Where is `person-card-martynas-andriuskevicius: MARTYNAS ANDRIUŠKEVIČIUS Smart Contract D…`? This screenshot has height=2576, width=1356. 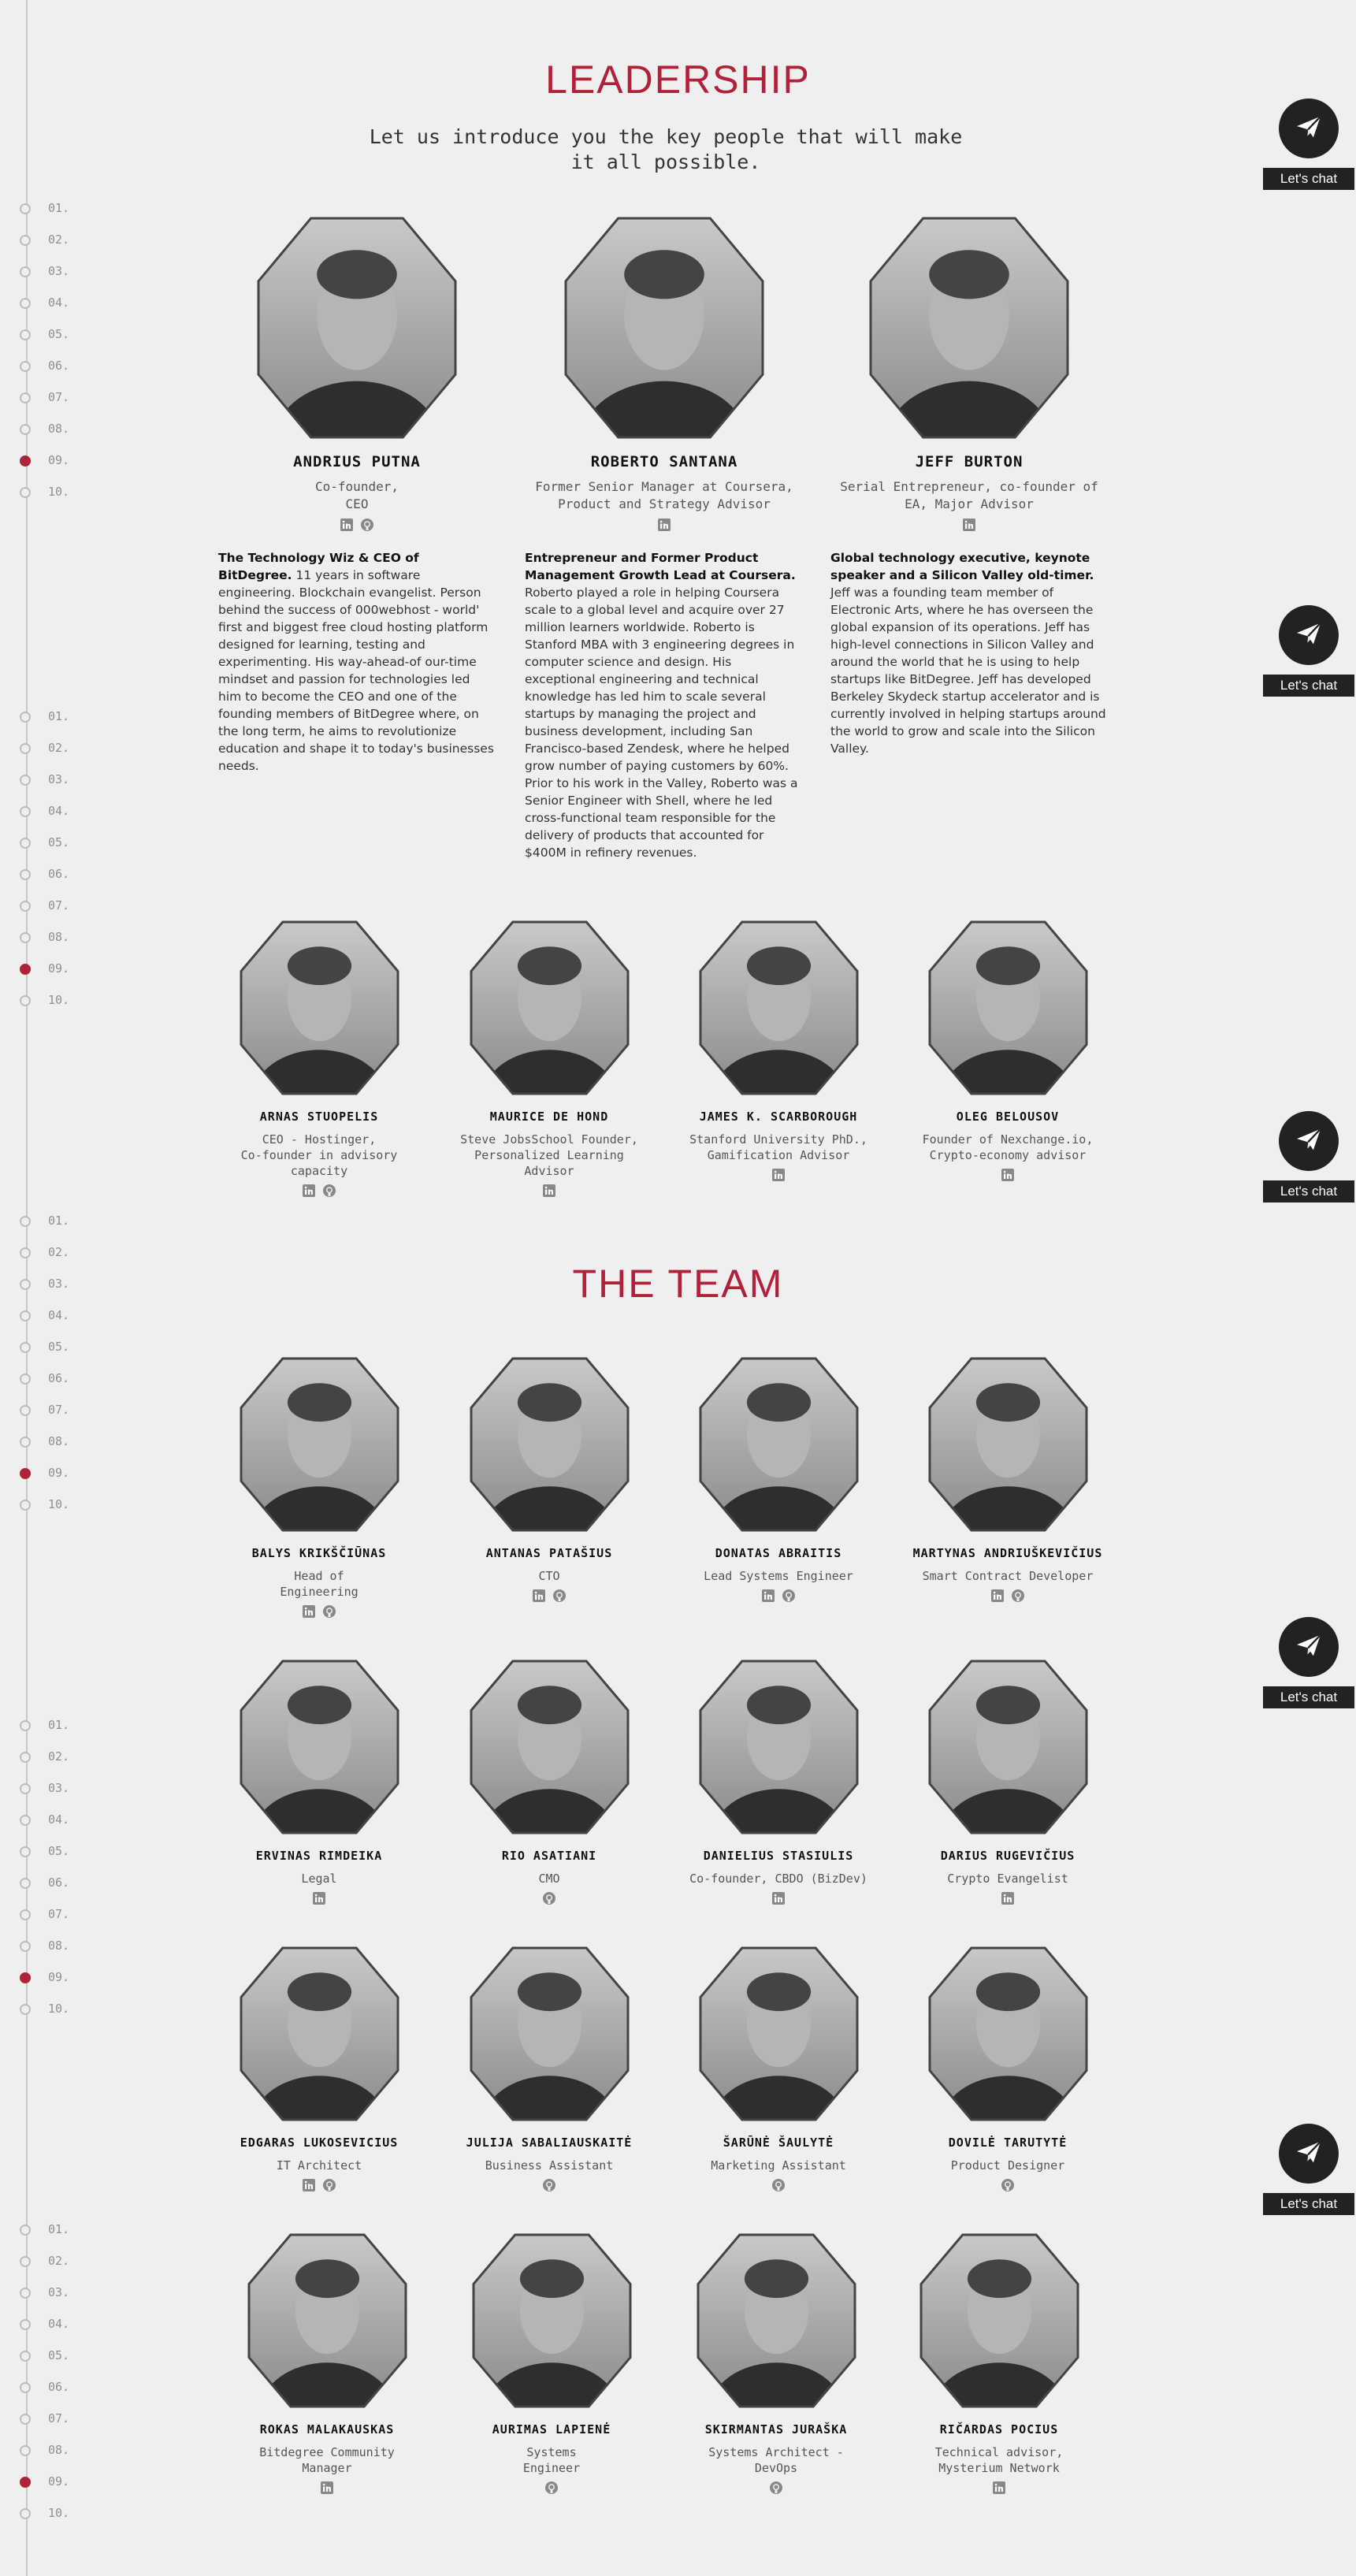
person-card-martynas-andriuskevicius: MARTYNAS ANDRIUŠKEVIČIUS Smart Contract D… is located at coordinates (1007, 1481).